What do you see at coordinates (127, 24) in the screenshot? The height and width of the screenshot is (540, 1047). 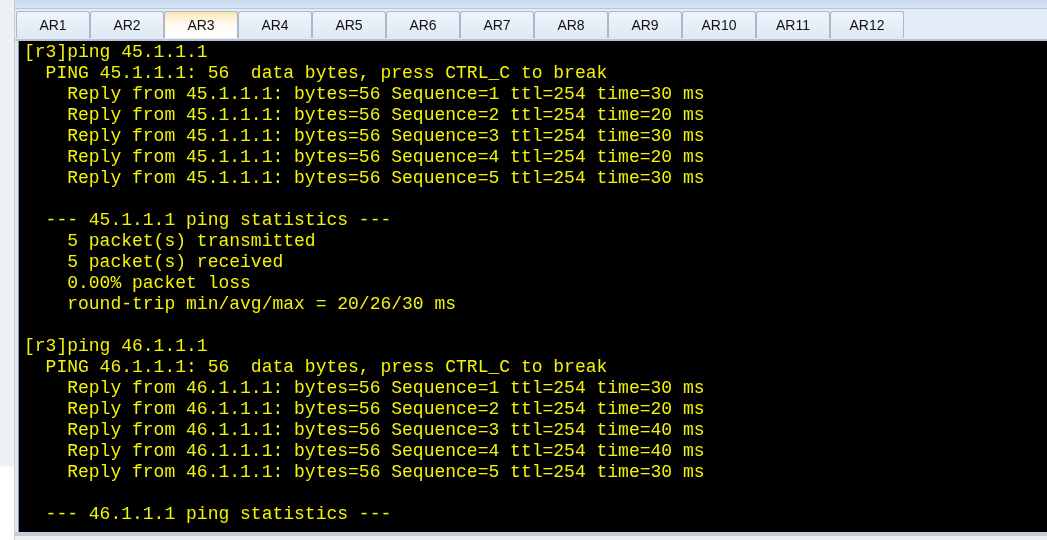 I see `device-tab: AR2` at bounding box center [127, 24].